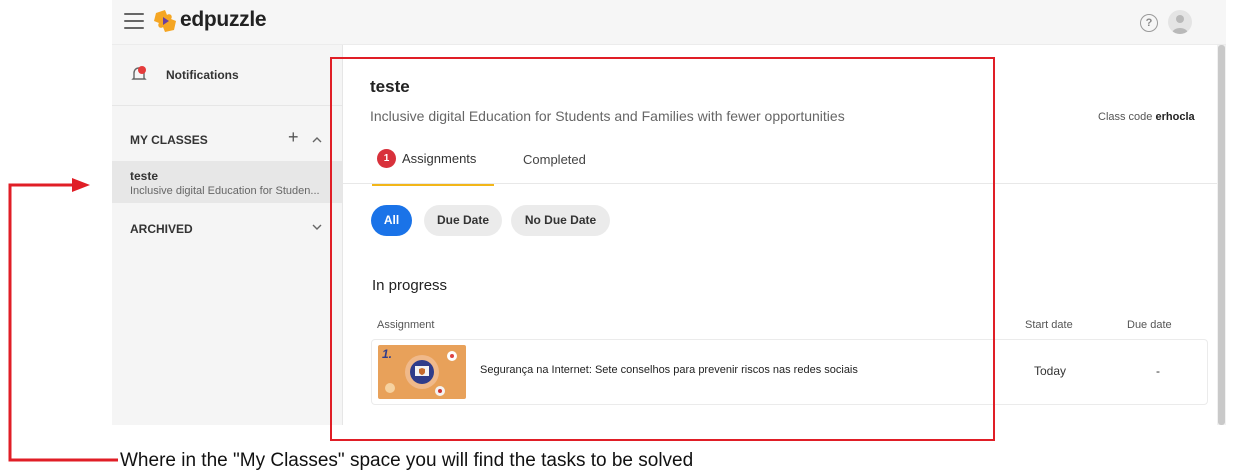  What do you see at coordinates (134, 21) in the screenshot?
I see `hamburger-menu-icon` at bounding box center [134, 21].